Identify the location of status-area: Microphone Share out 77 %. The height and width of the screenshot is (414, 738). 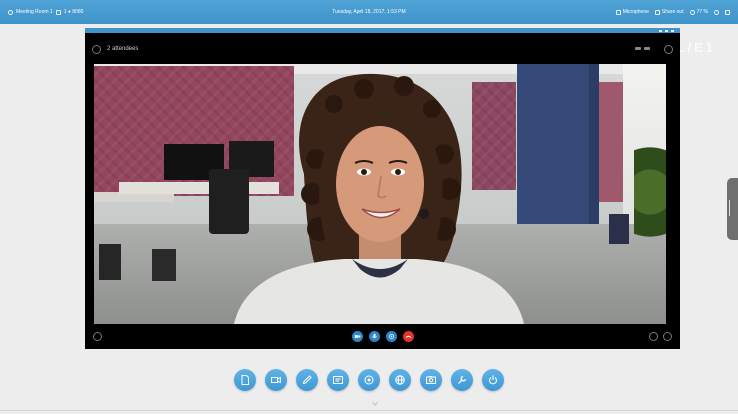
(672, 12).